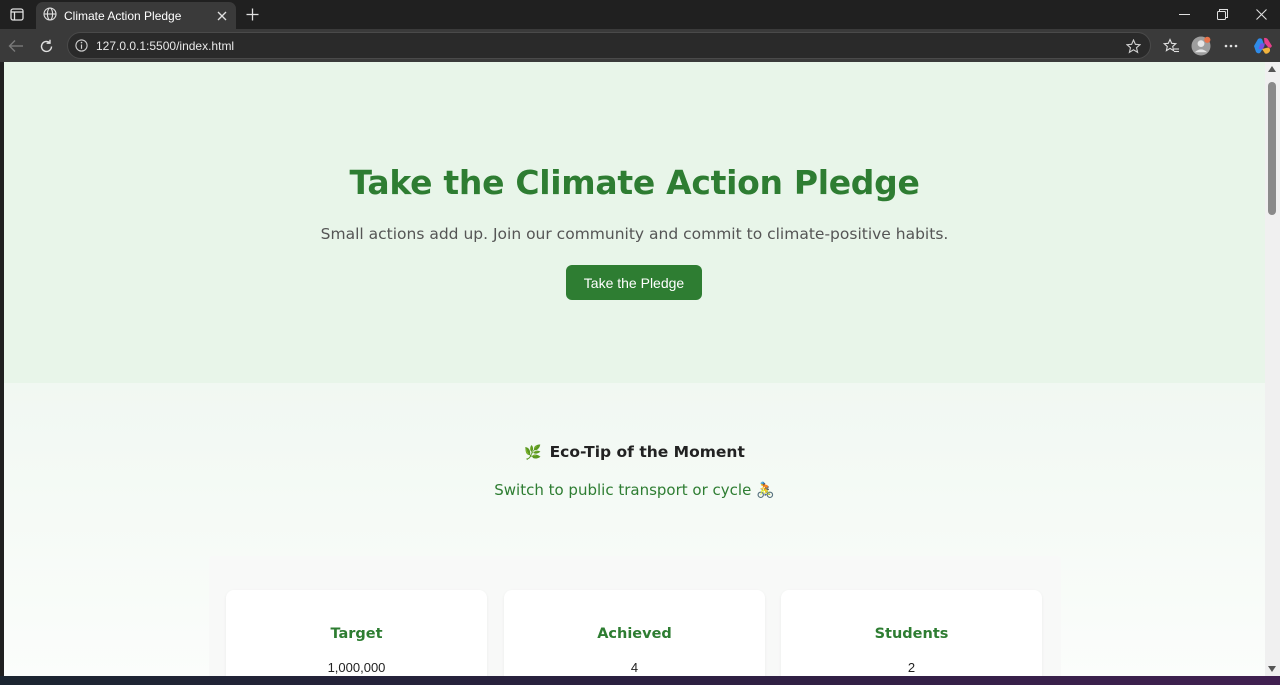 The width and height of the screenshot is (1280, 685). What do you see at coordinates (1231, 46) in the screenshot?
I see `more-options-icon` at bounding box center [1231, 46].